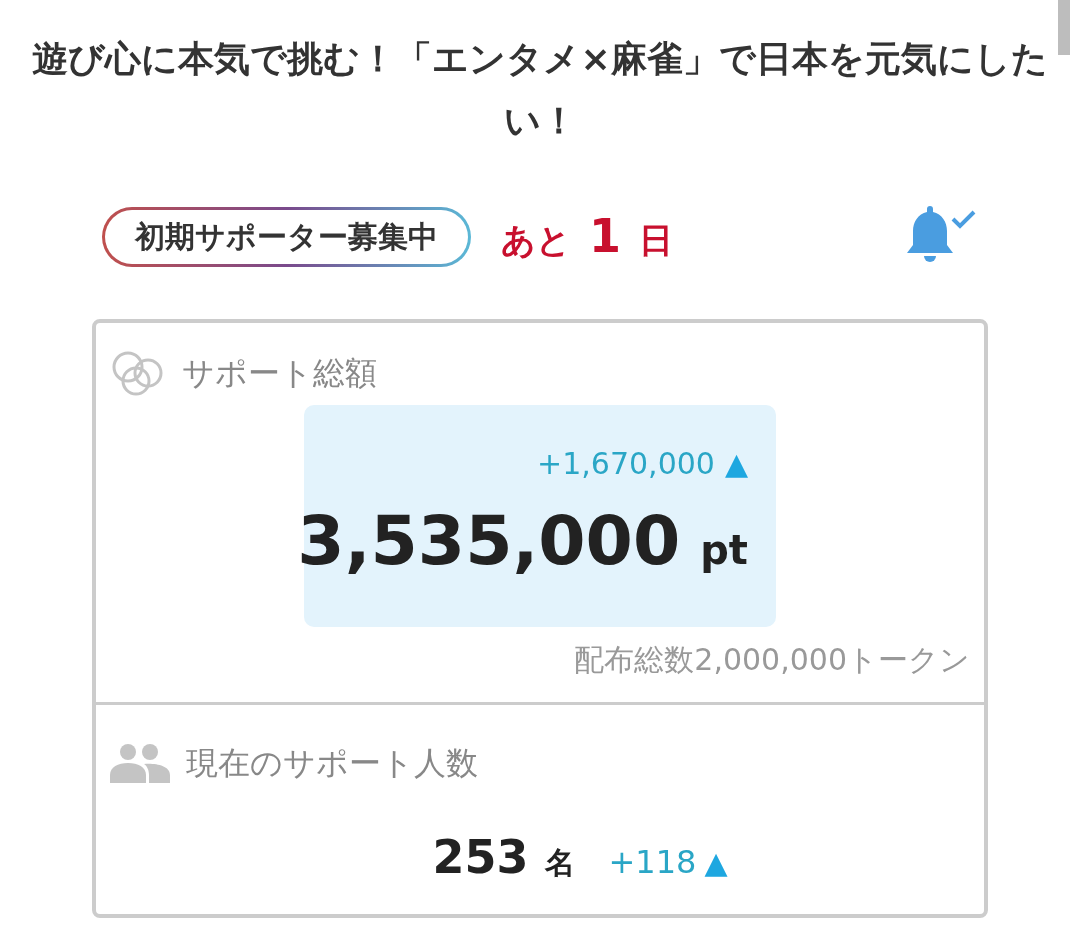  What do you see at coordinates (626, 463) in the screenshot?
I see `total-change: +1,670,000` at bounding box center [626, 463].